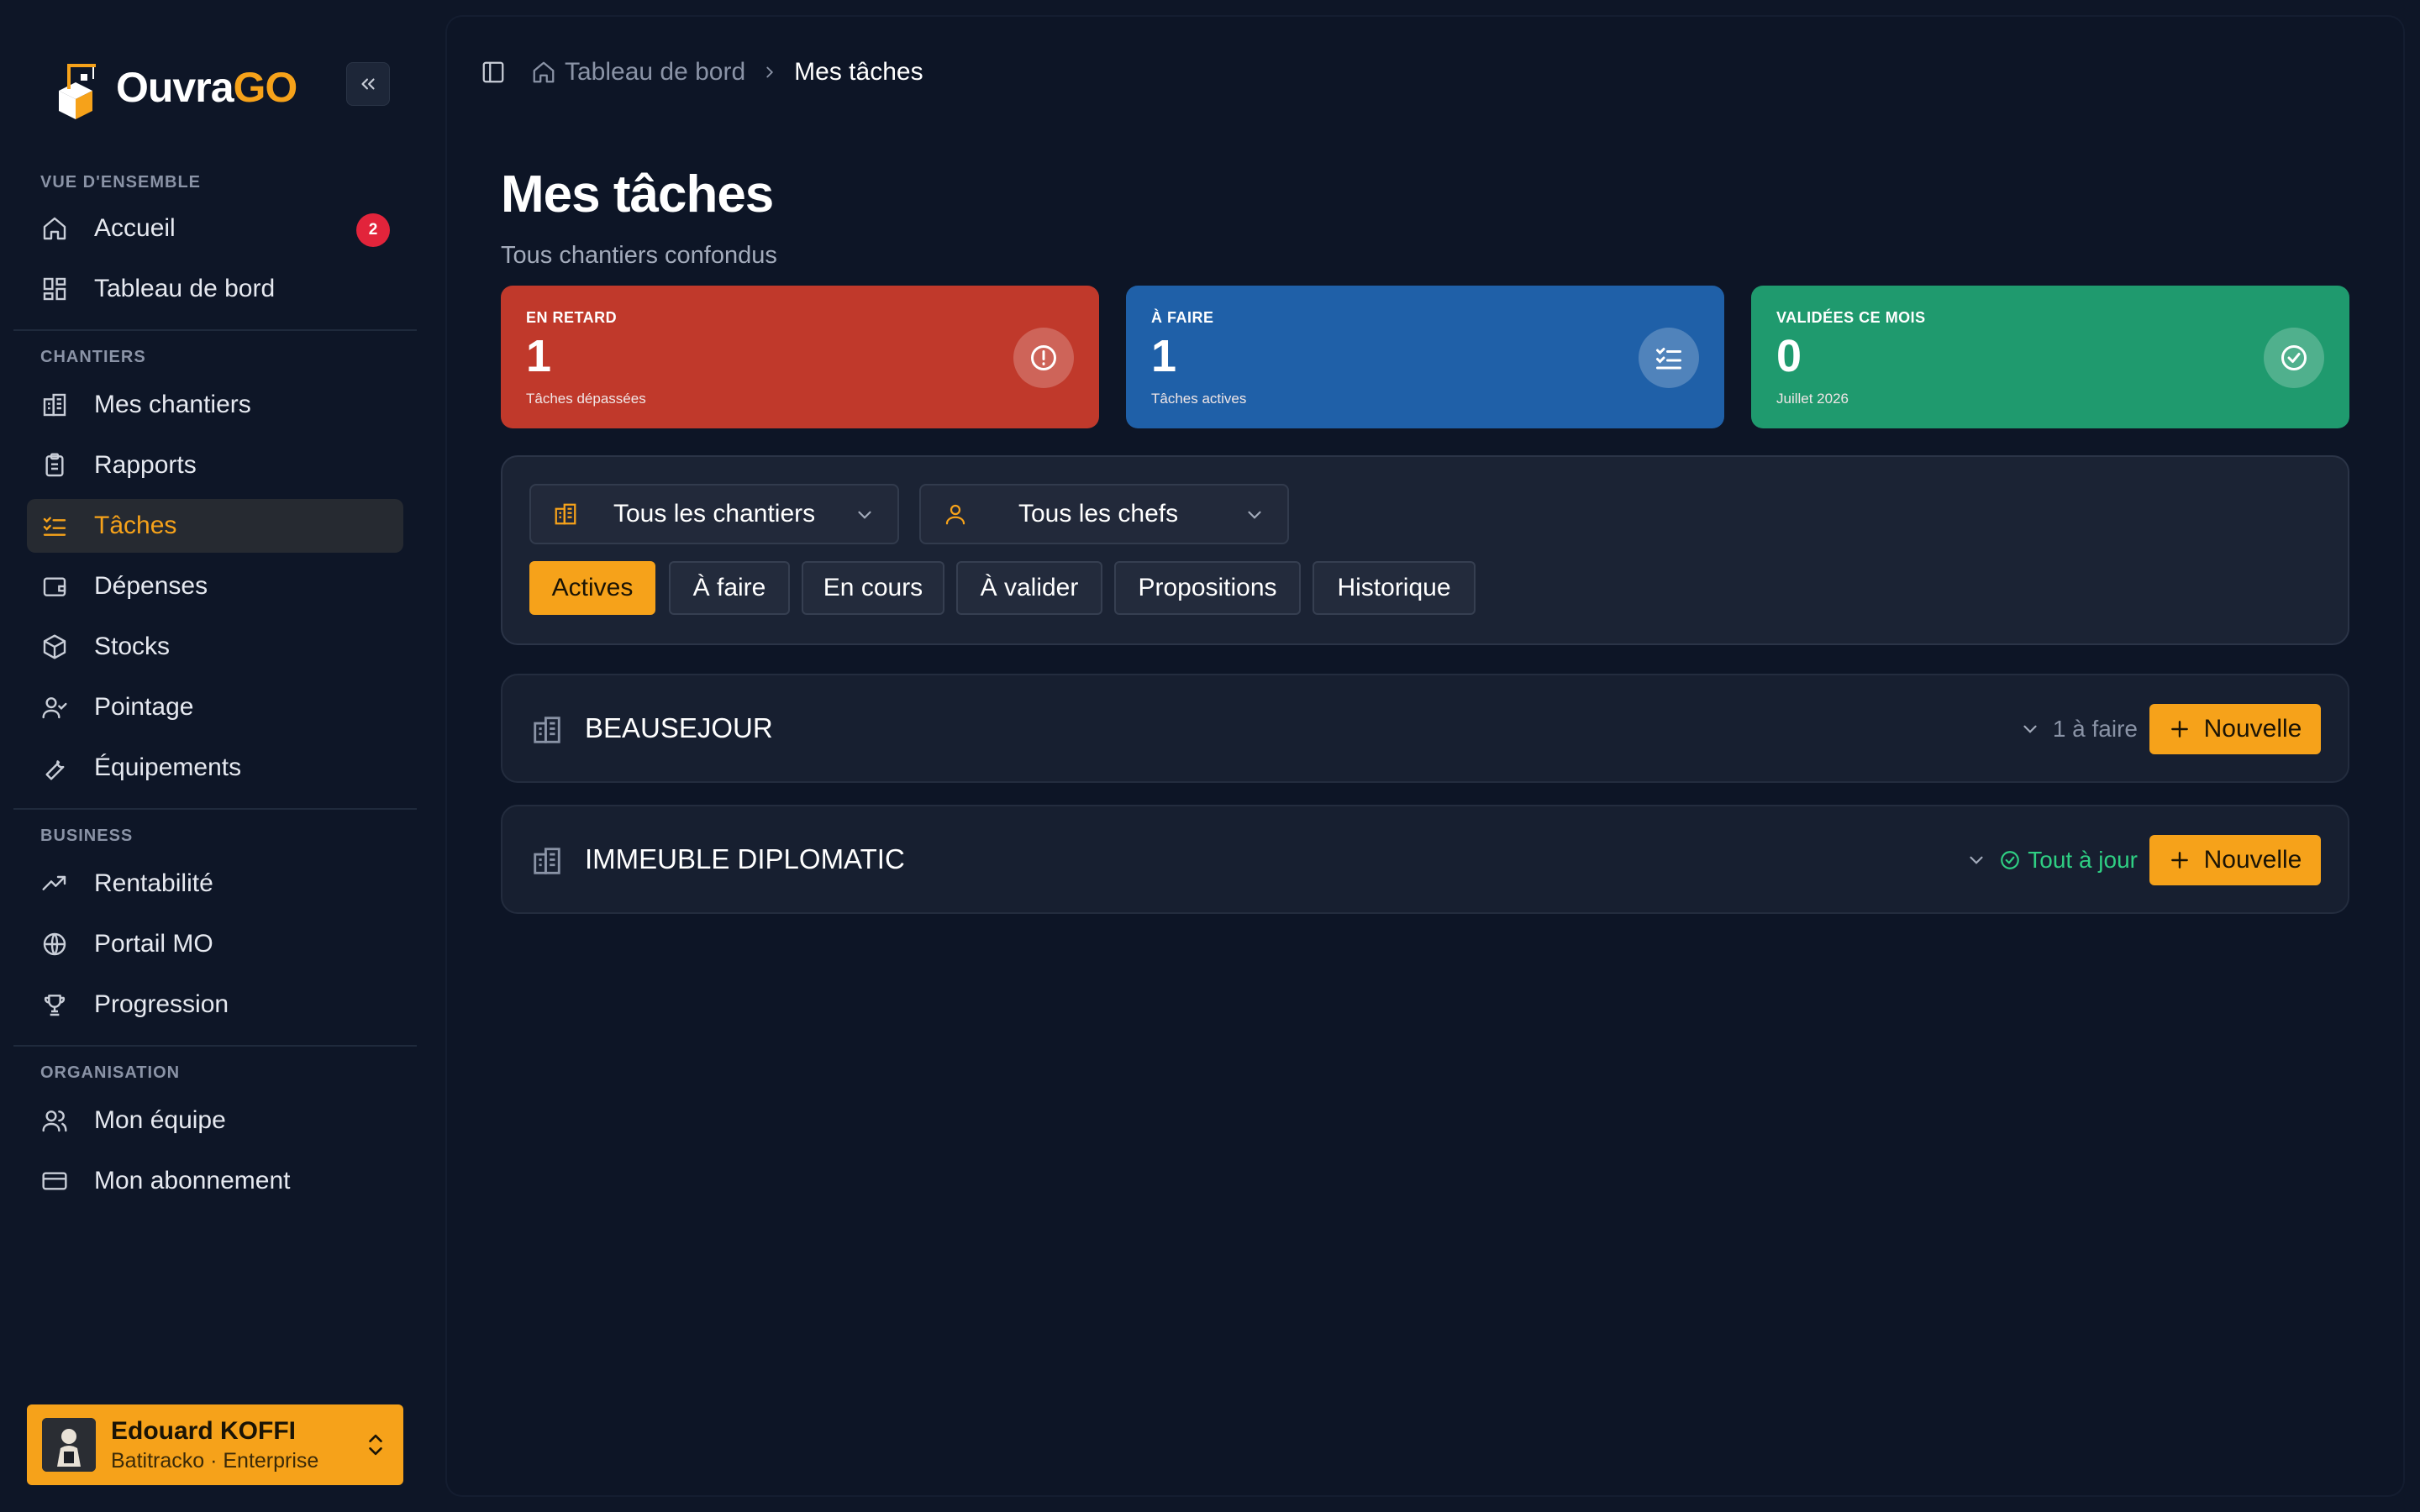  Describe the element at coordinates (745, 858) in the screenshot. I see `chantier-group-name: IMMEUBLE DIPLOMATIC` at that location.